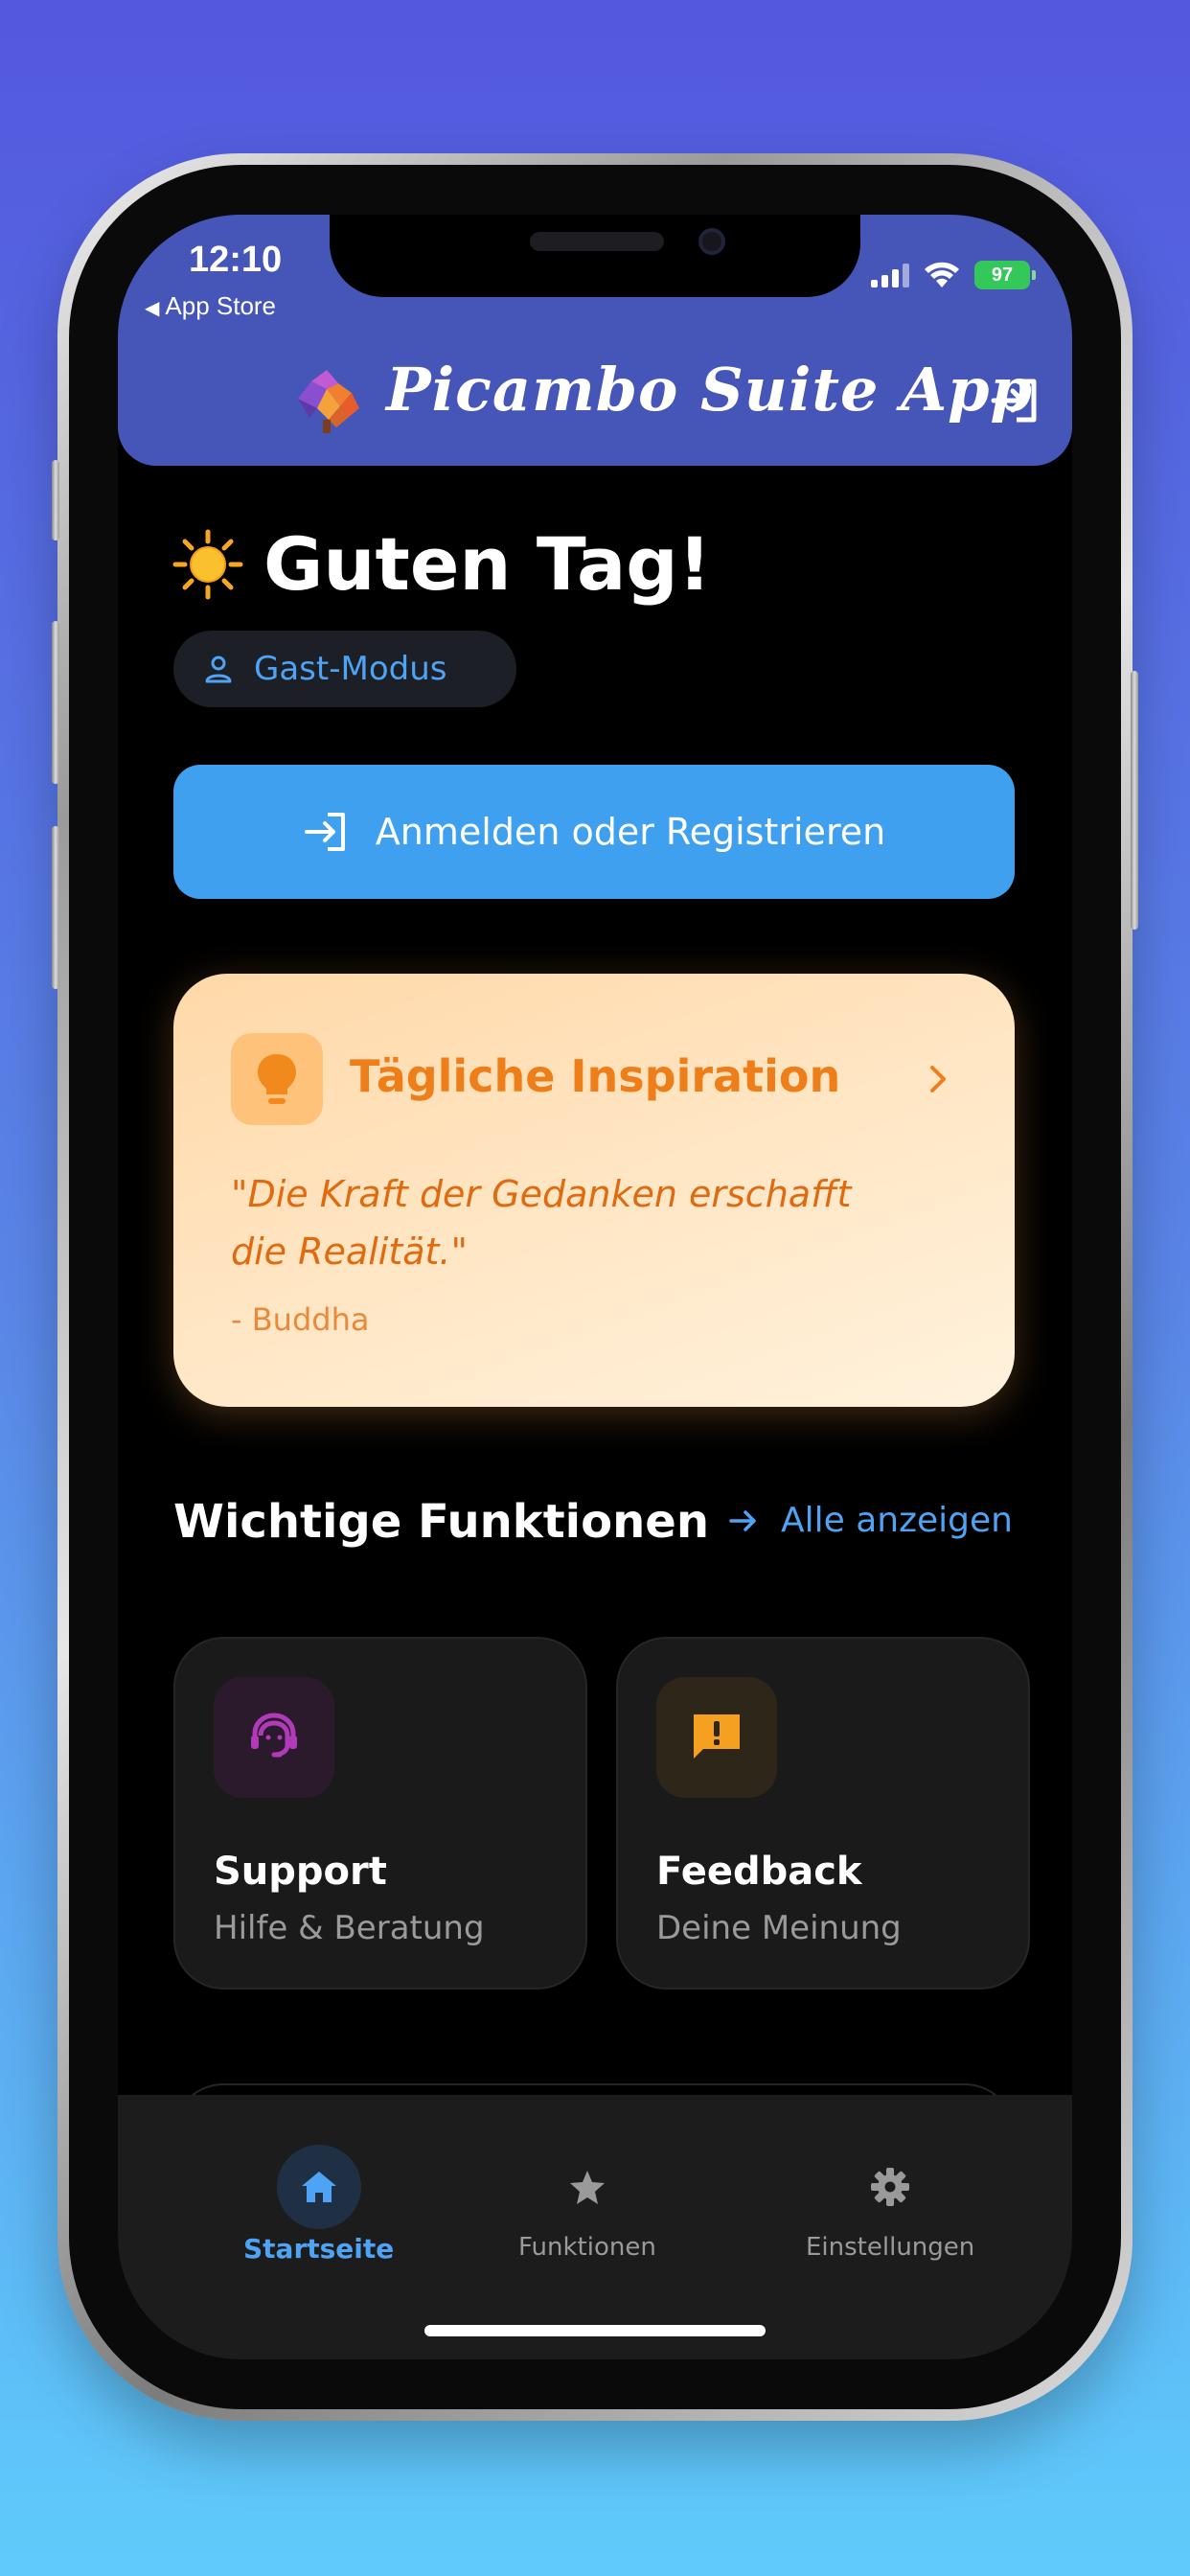 This screenshot has width=1190, height=2576. Describe the element at coordinates (488, 564) in the screenshot. I see `greeting-title: Guten Tag!` at that location.